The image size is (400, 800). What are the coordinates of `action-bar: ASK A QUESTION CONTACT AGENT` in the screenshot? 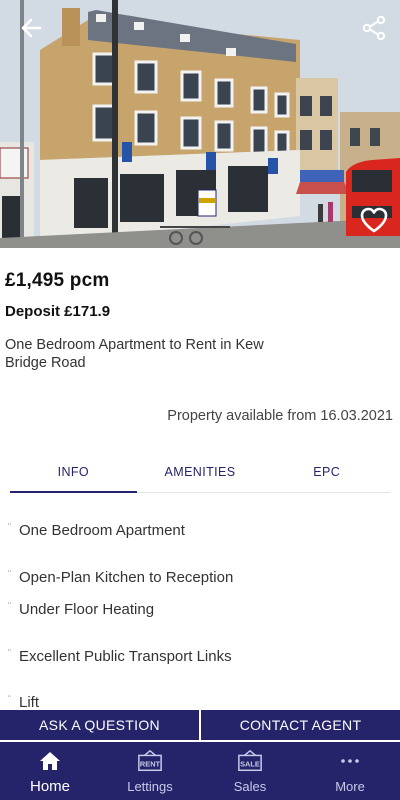 It's located at (200, 725).